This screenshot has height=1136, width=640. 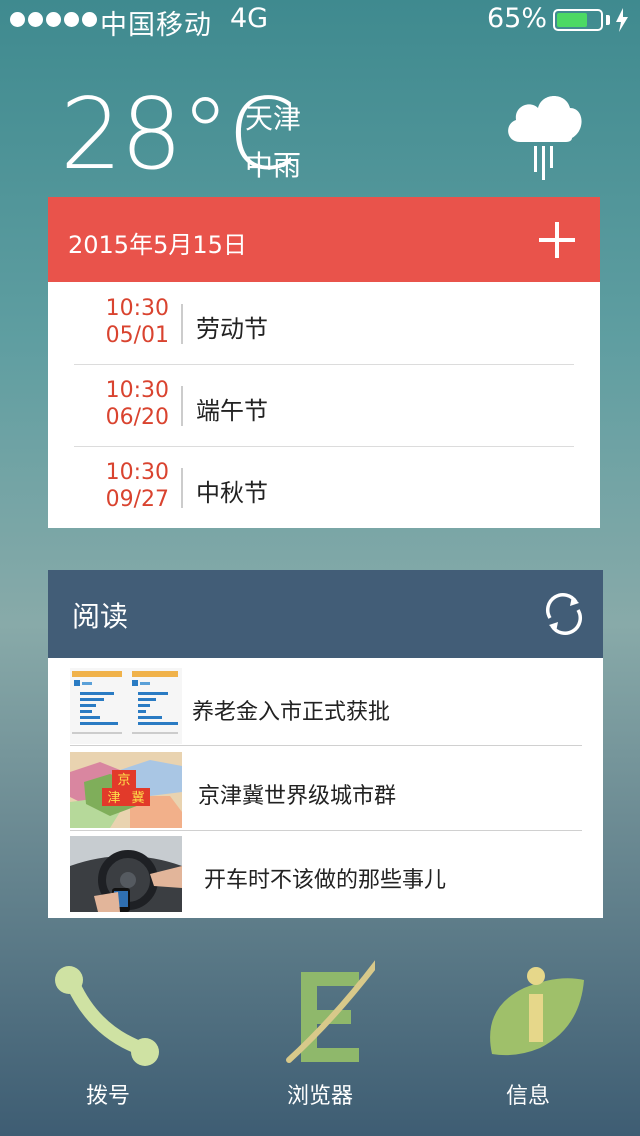 I want to click on dock-messages, so click(x=528, y=1015).